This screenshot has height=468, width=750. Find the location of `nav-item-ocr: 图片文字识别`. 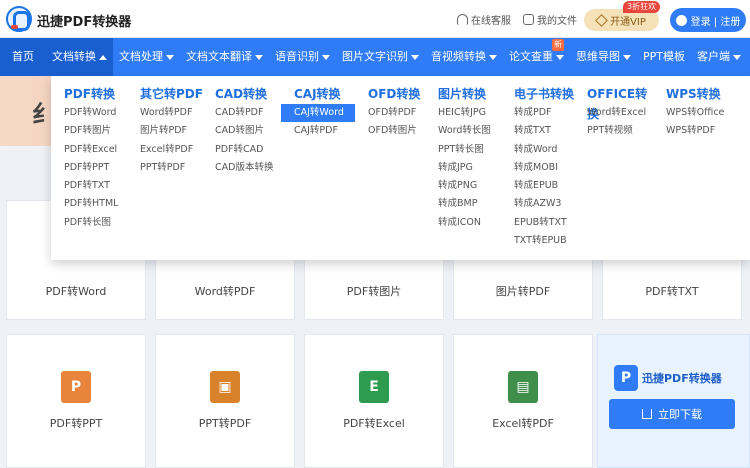

nav-item-ocr: 图片文字识别 is located at coordinates (380, 57).